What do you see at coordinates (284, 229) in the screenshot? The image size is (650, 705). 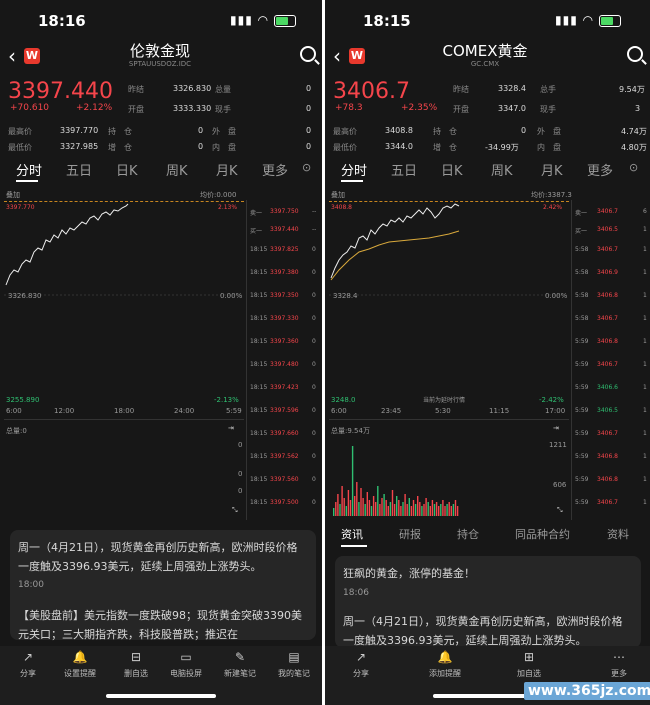 I see `bid-ask-price: 3397.440` at bounding box center [284, 229].